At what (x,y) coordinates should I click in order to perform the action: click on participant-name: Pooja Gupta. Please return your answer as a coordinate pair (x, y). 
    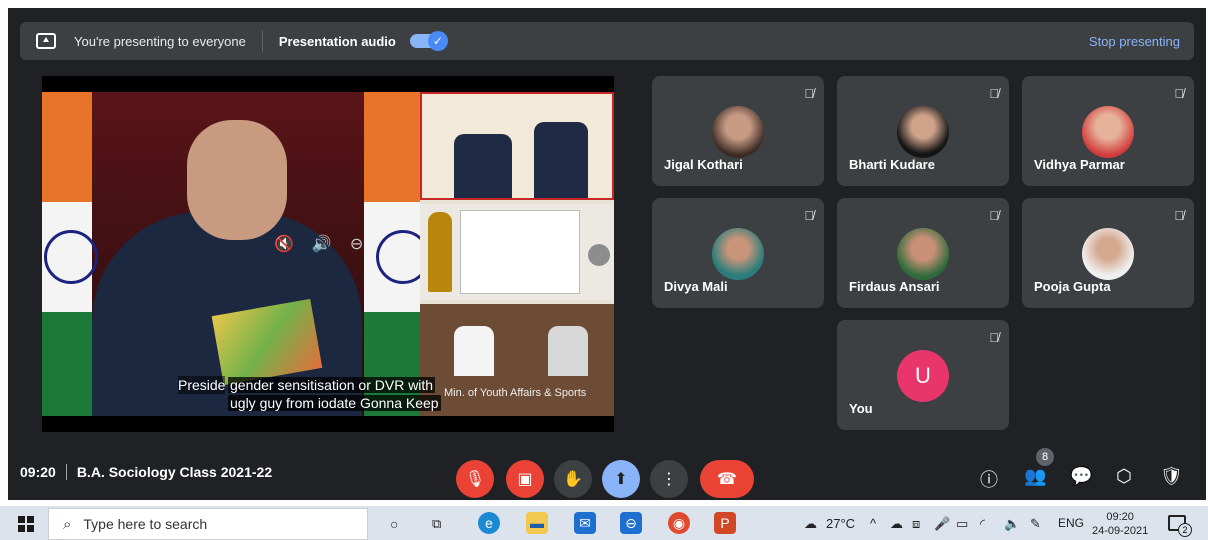
    Looking at the image, I should click on (1072, 286).